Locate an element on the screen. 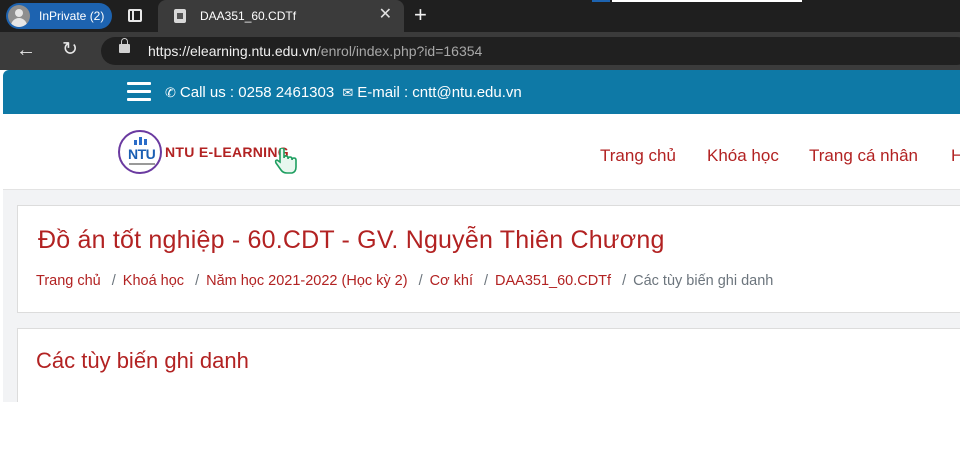 The image size is (960, 460). new-tab-icon: + is located at coordinates (420, 15).